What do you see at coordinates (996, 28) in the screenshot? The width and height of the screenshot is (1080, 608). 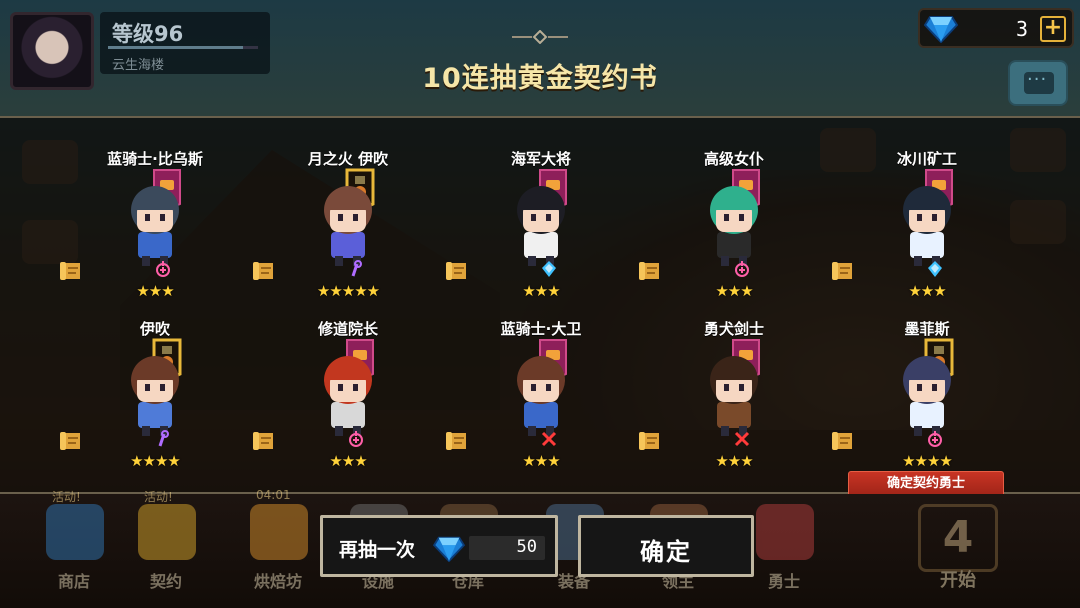 I see `gem-counter: 3 +` at bounding box center [996, 28].